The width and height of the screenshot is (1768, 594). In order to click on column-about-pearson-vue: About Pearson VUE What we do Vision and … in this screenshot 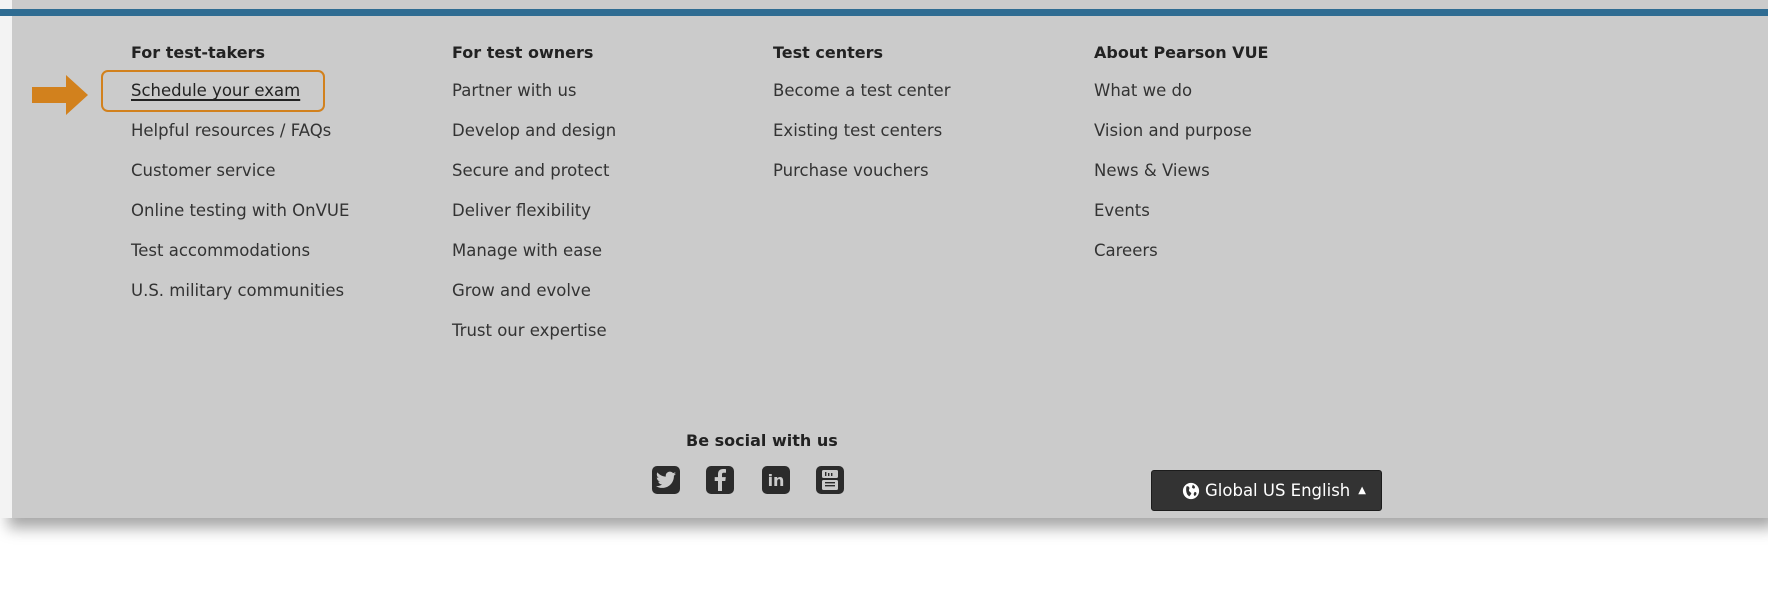, I will do `click(1181, 151)`.